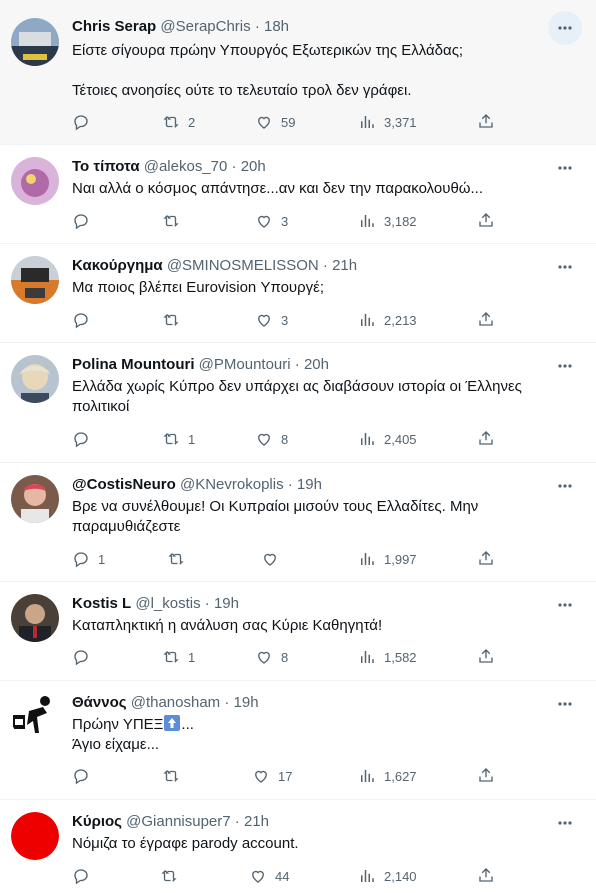 Image resolution: width=596 pixels, height=893 pixels. Describe the element at coordinates (124, 484) in the screenshot. I see `author-name: @CostisNeuro` at that location.